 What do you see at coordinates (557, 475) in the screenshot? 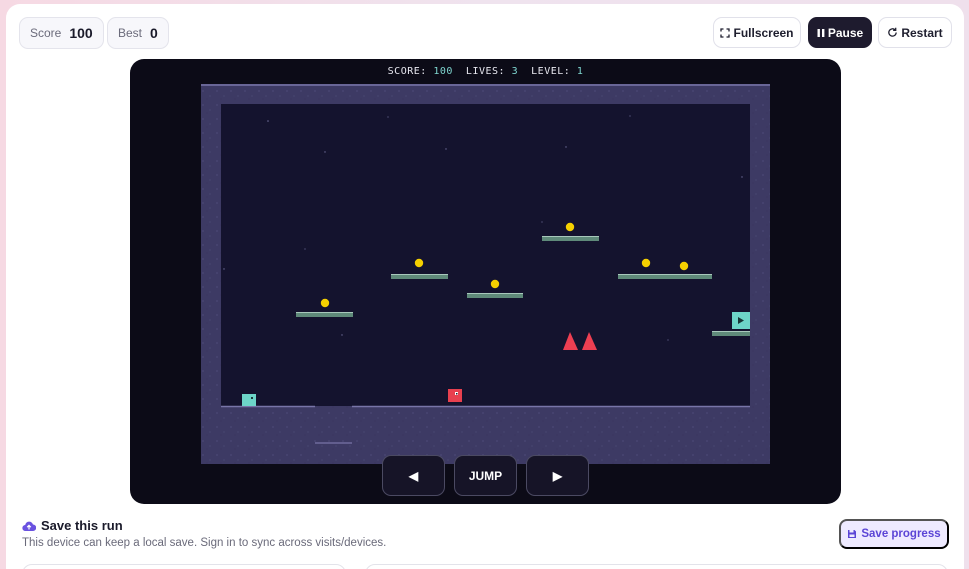
I see `move-right-button: ▶` at bounding box center [557, 475].